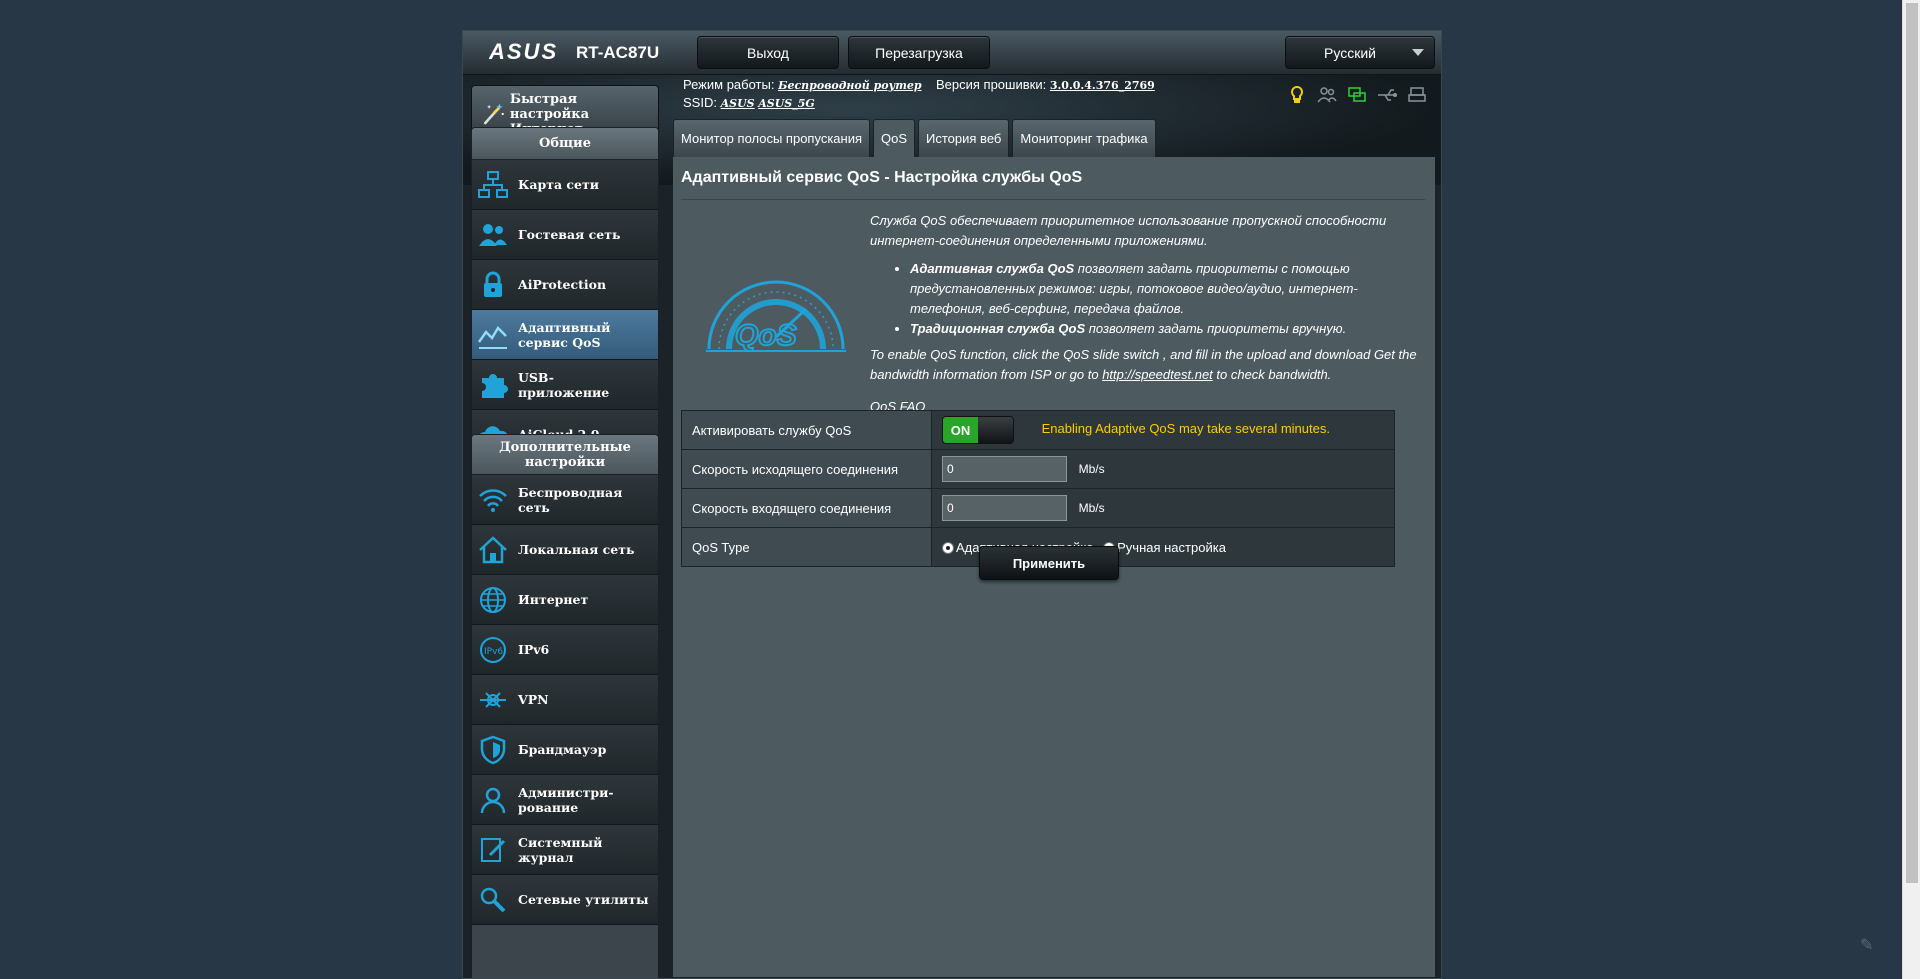 This screenshot has width=1920, height=979. Describe the element at coordinates (565, 650) in the screenshot. I see `sidebar-item-ipv6: IPv6 IPv6` at that location.